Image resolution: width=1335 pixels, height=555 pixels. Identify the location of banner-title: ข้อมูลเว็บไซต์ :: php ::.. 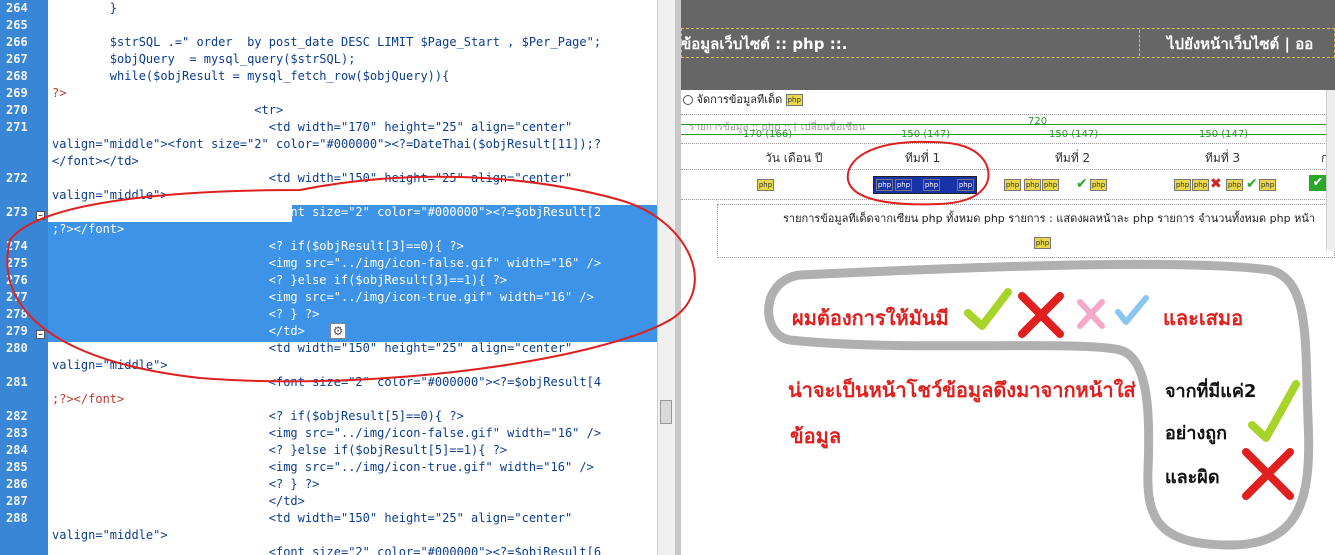
(764, 44).